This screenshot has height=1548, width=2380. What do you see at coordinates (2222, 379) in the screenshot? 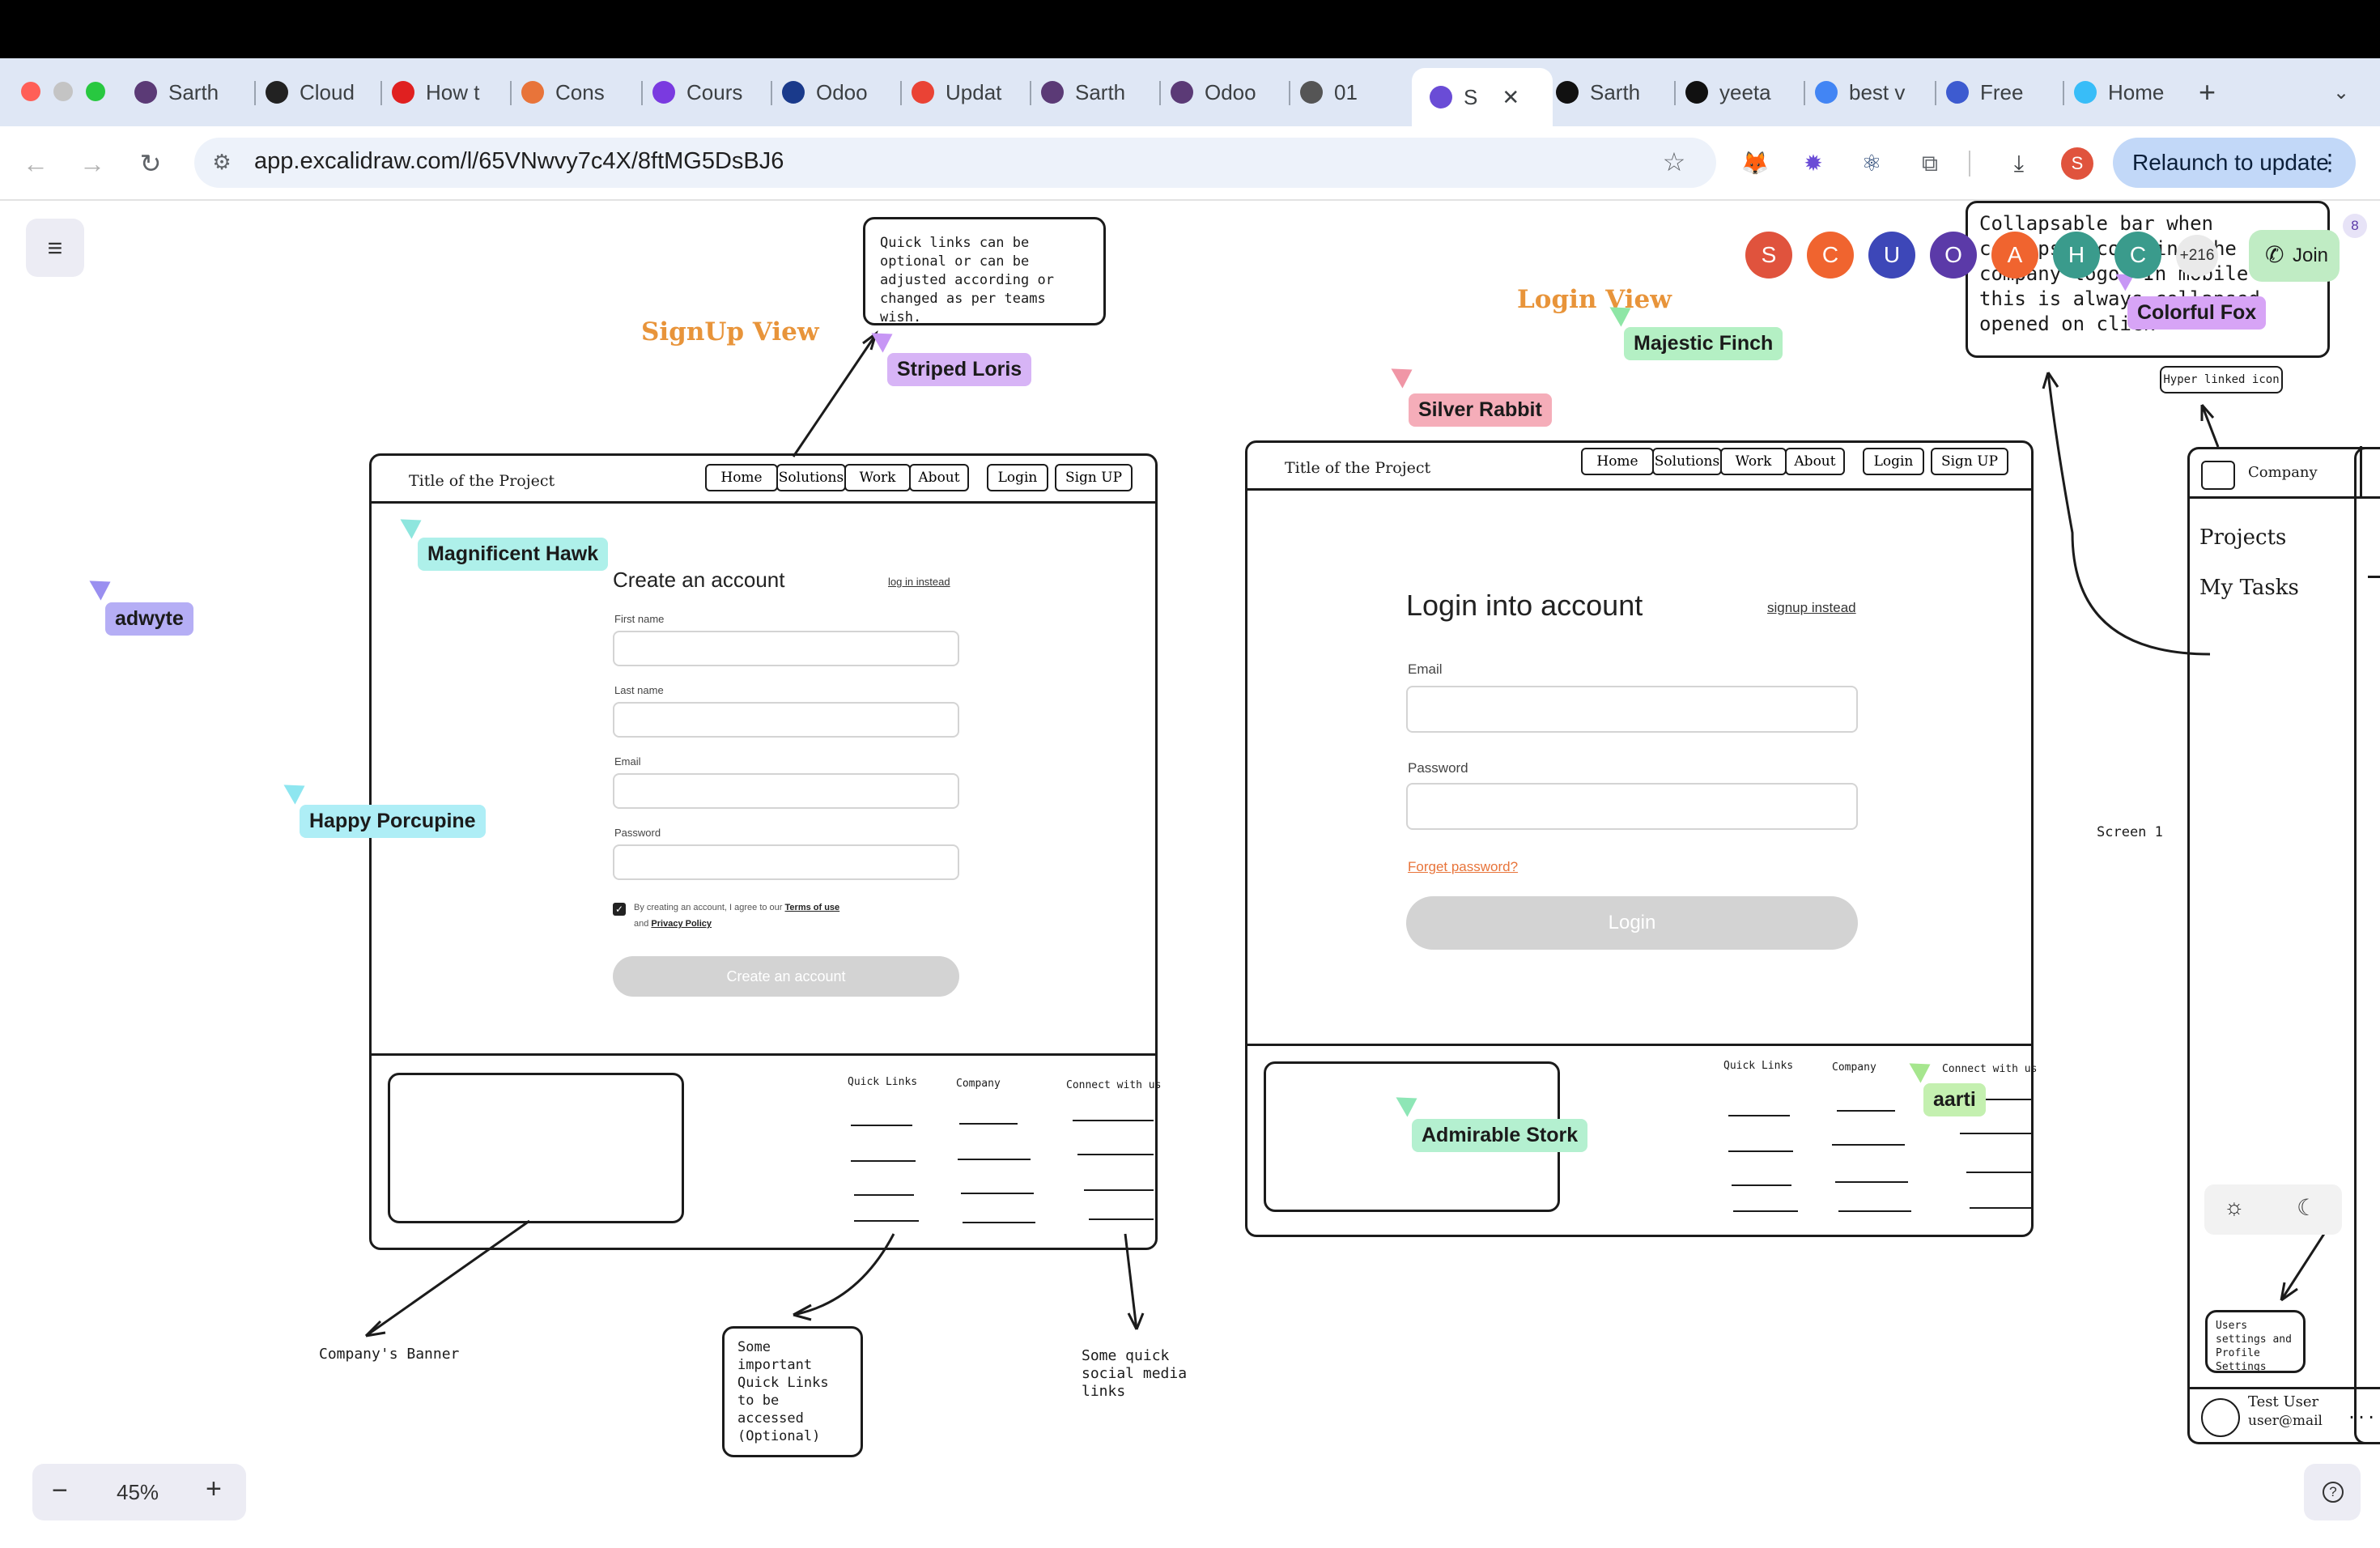
I see `hyper-linked-icon-note: Hyper linked icon` at bounding box center [2222, 379].